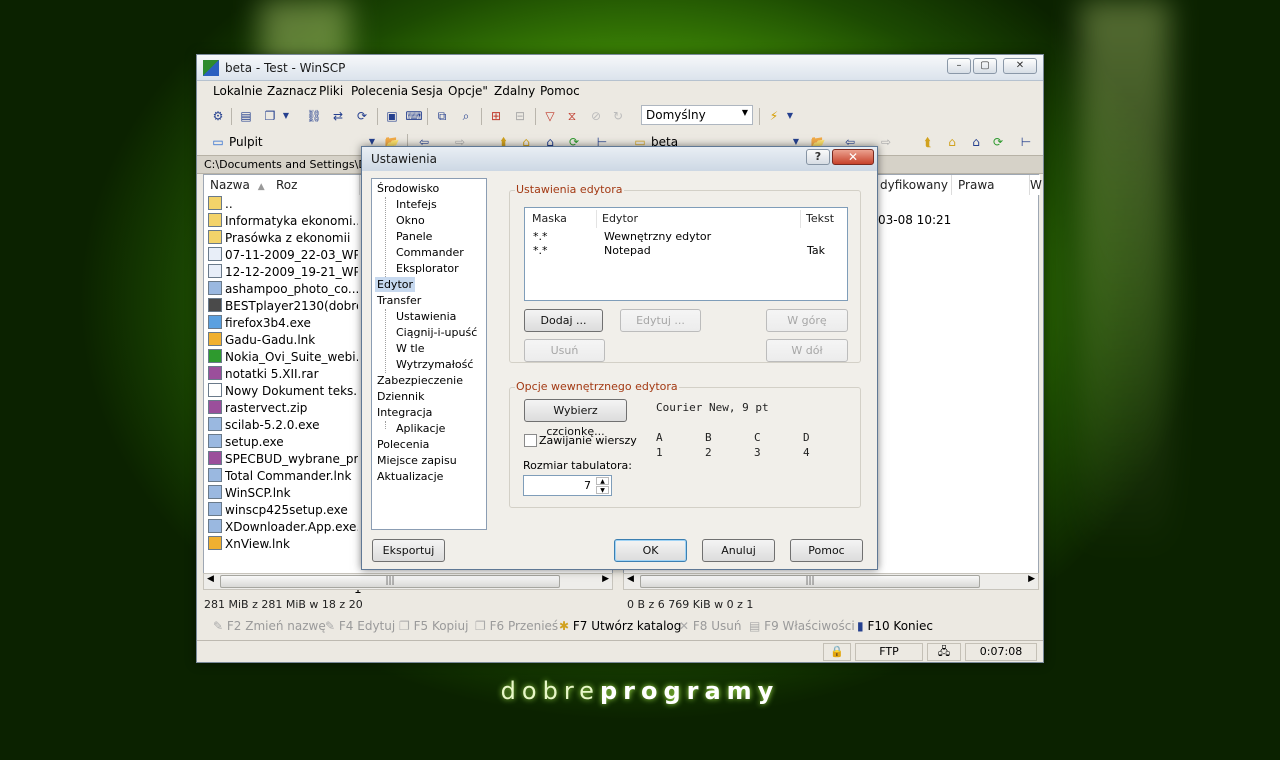 The width and height of the screenshot is (1280, 760). What do you see at coordinates (414, 236) in the screenshot?
I see `tree-item: Panele` at bounding box center [414, 236].